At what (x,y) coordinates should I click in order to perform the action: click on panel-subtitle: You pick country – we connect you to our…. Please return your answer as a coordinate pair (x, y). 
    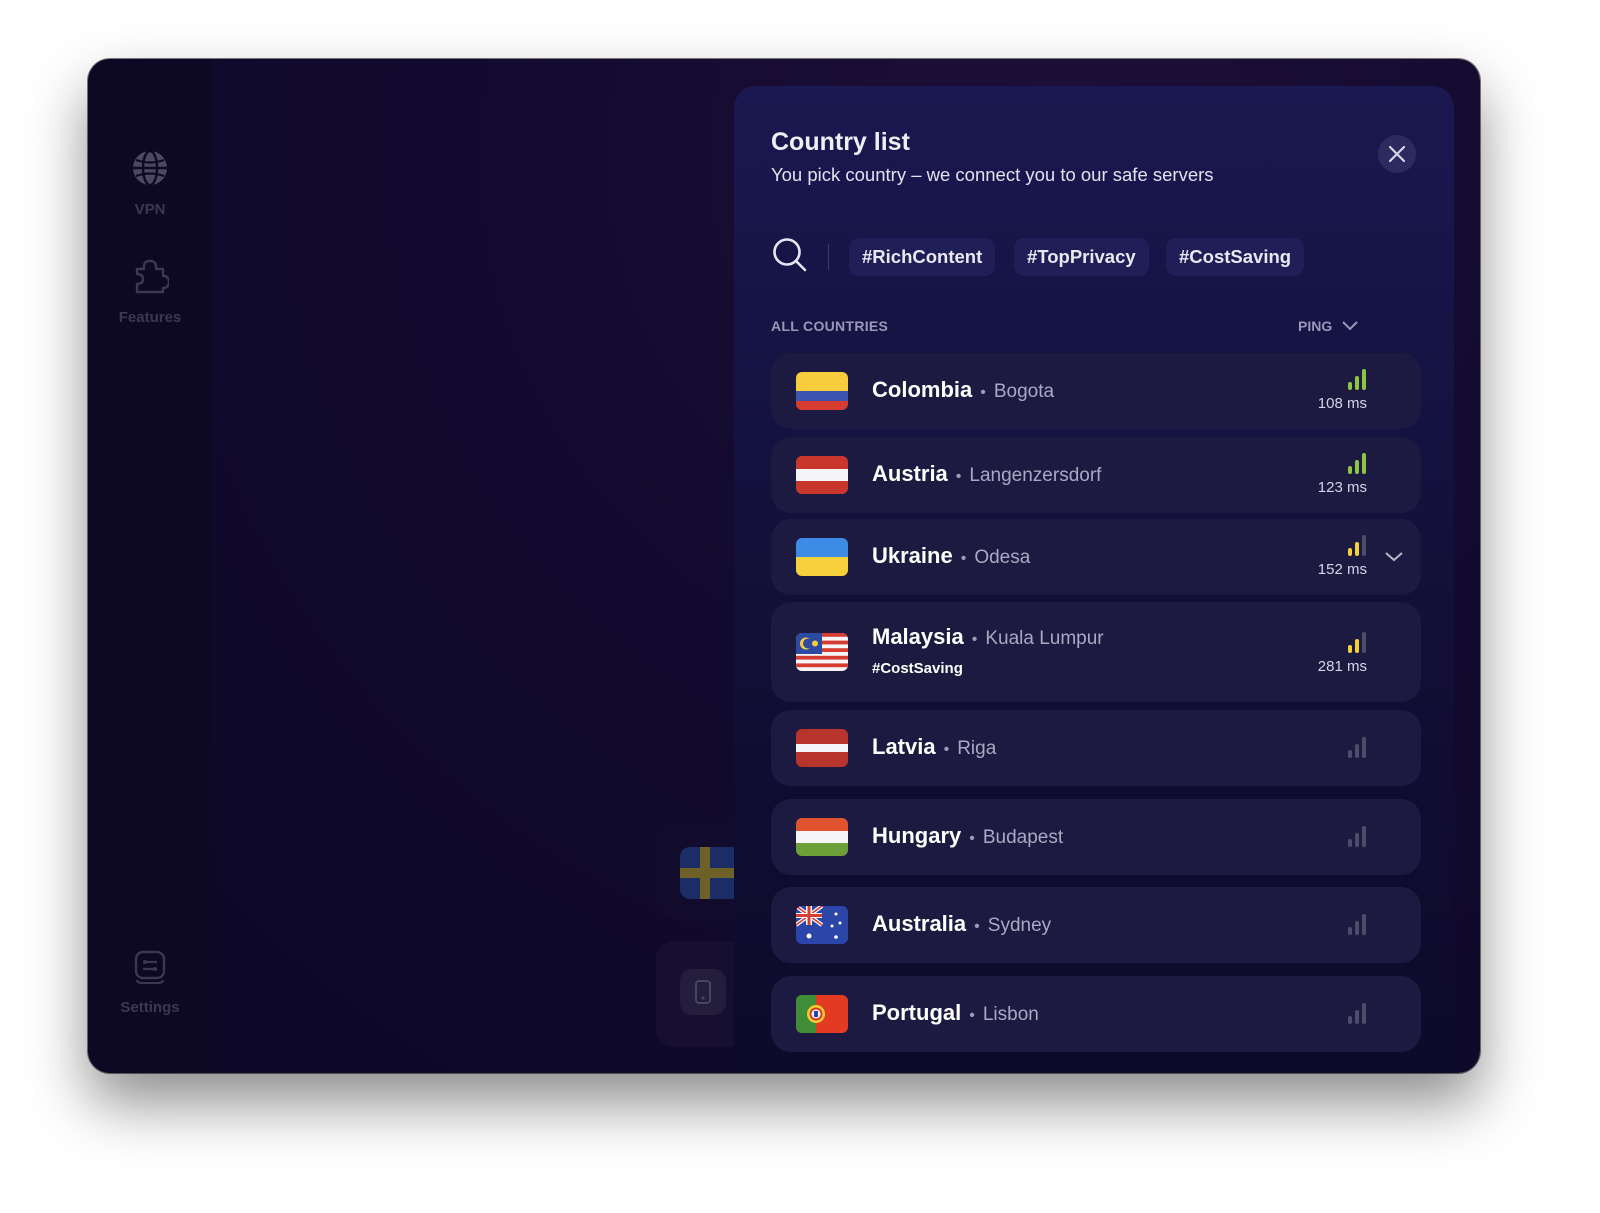
    Looking at the image, I should click on (992, 174).